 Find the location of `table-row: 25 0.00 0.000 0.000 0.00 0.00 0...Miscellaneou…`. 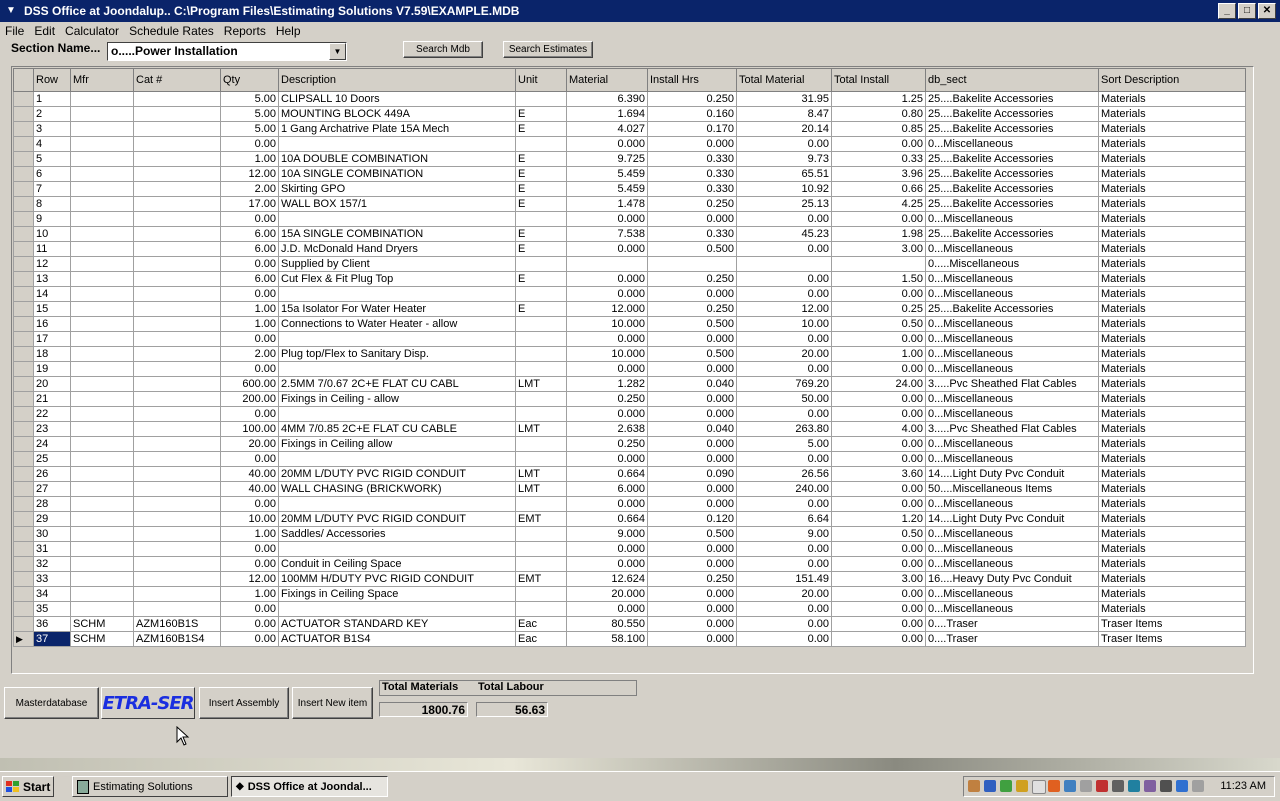

table-row: 25 0.00 0.000 0.000 0.00 0.00 0...Miscellaneou… is located at coordinates (629, 459).